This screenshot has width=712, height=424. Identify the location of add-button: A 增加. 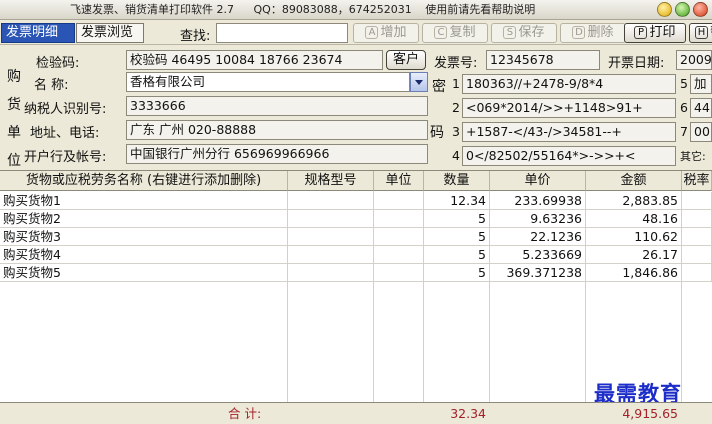
(386, 33).